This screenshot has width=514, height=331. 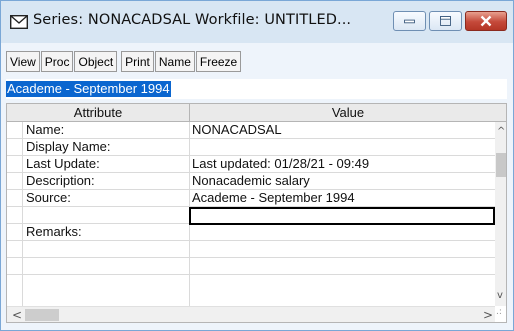 I want to click on attribute-cell: Remarks:, so click(x=54, y=231).